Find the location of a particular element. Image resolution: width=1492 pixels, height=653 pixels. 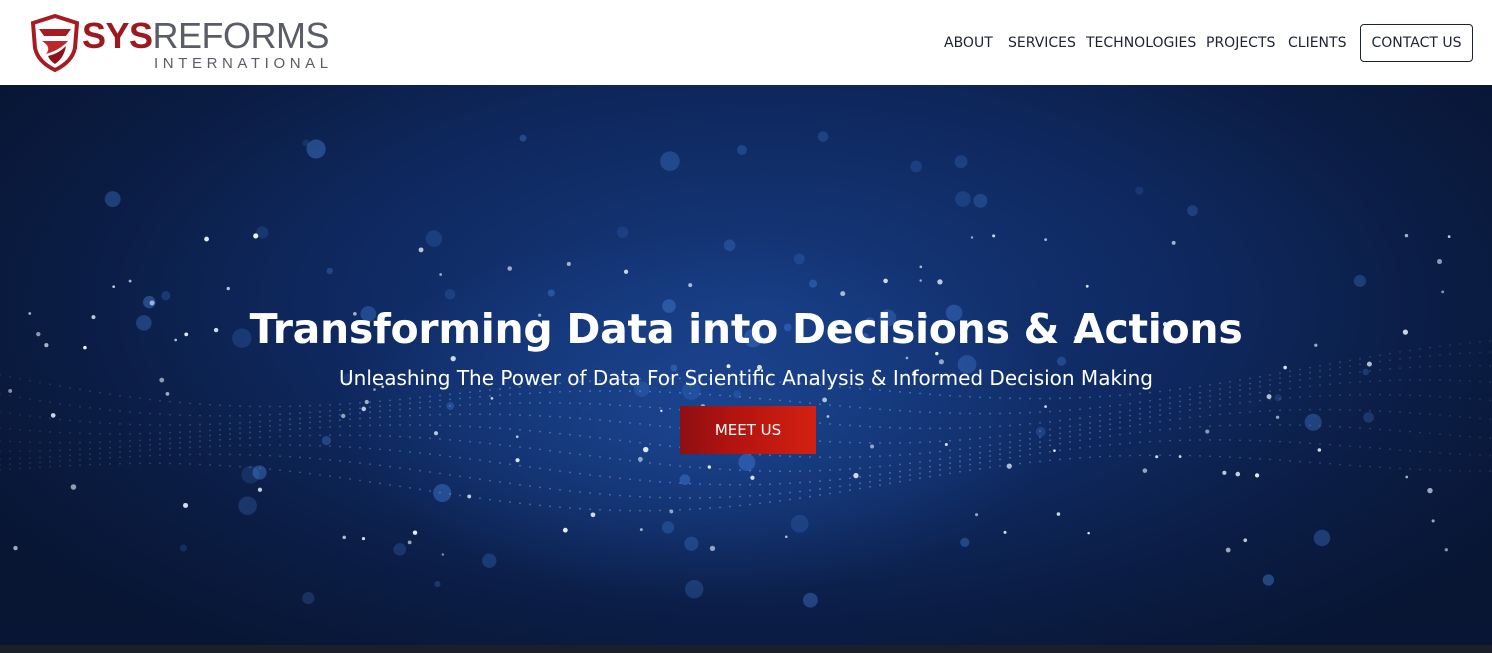

nav-link-services: SERVICES is located at coordinates (1042, 43).